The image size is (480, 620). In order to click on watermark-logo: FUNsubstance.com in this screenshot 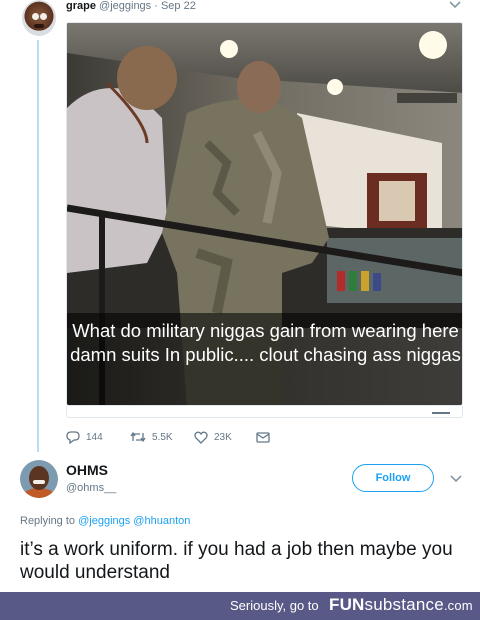, I will do `click(401, 605)`.